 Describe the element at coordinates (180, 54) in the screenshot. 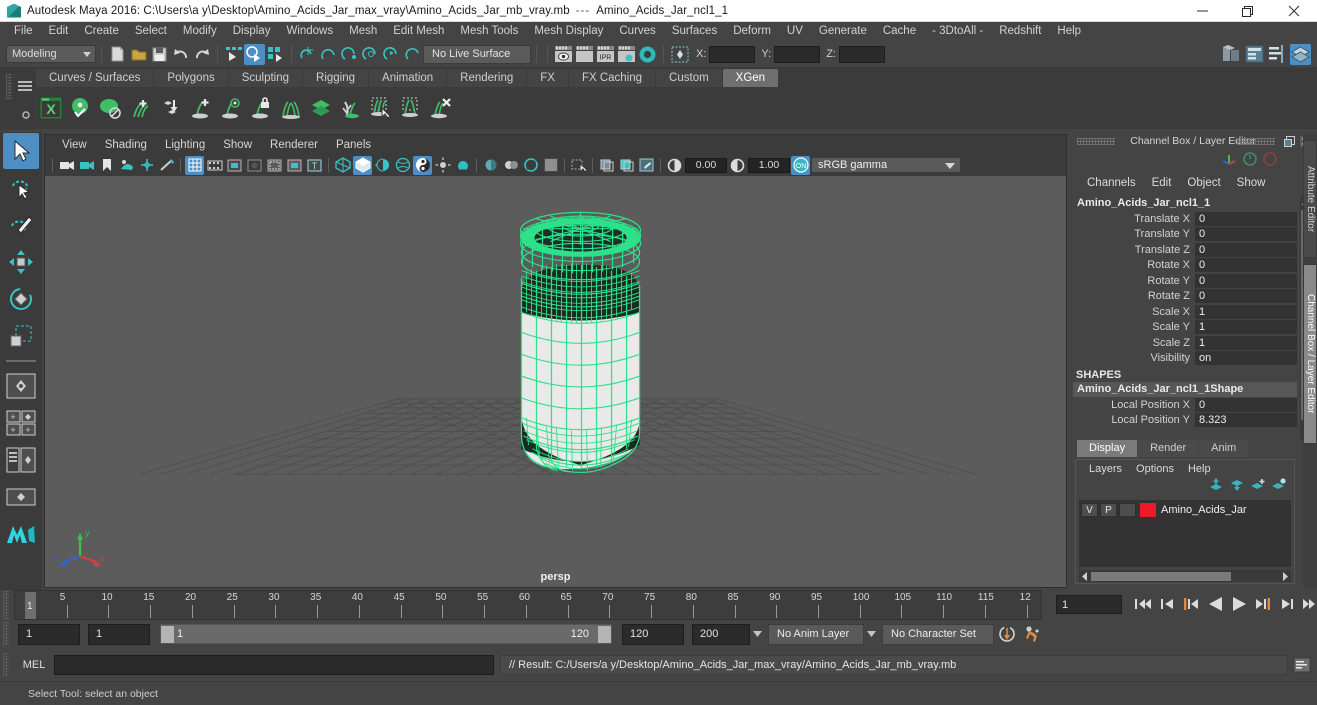

I see `undo-icon` at that location.